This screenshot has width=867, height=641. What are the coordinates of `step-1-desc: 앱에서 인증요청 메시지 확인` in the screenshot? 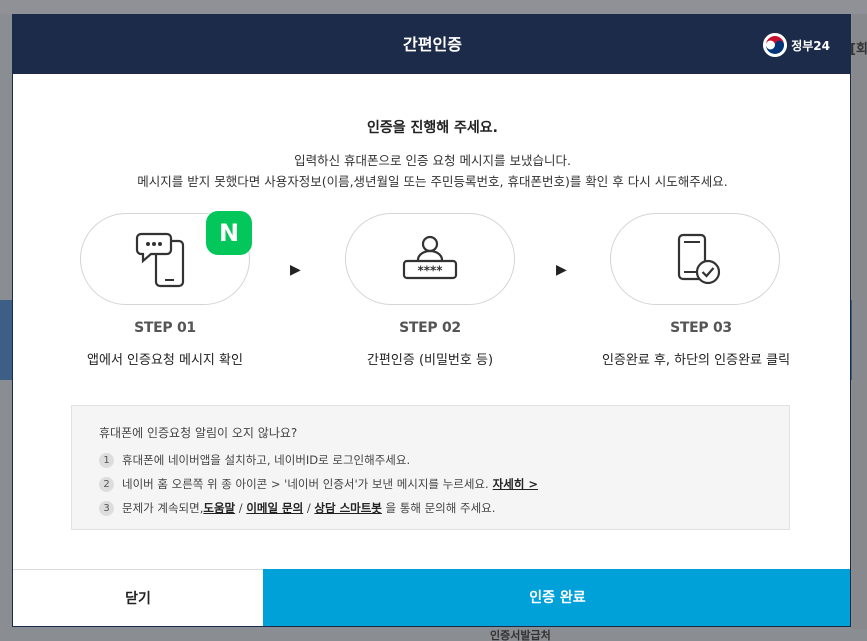 It's located at (165, 360).